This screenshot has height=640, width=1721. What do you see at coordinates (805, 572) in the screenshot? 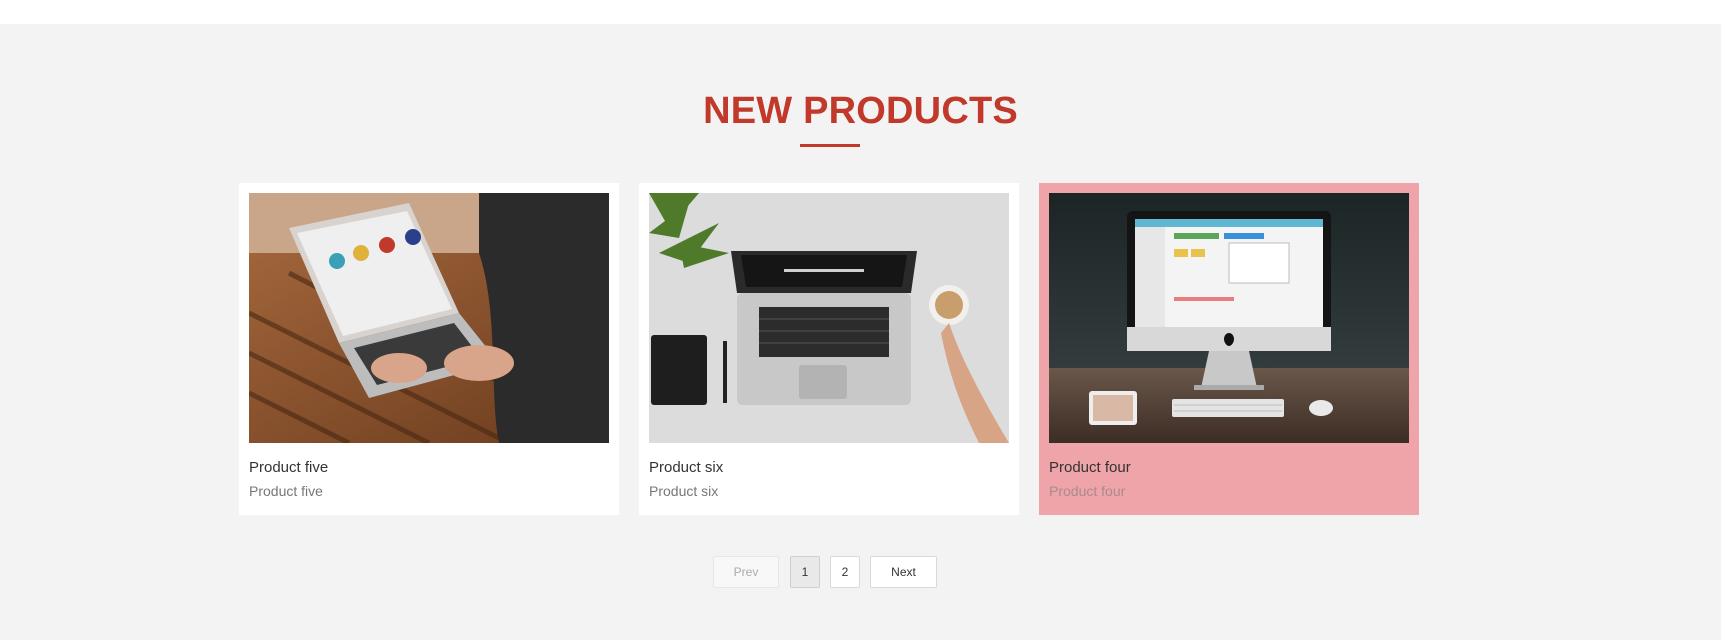
I see `page-button-1: 1` at bounding box center [805, 572].